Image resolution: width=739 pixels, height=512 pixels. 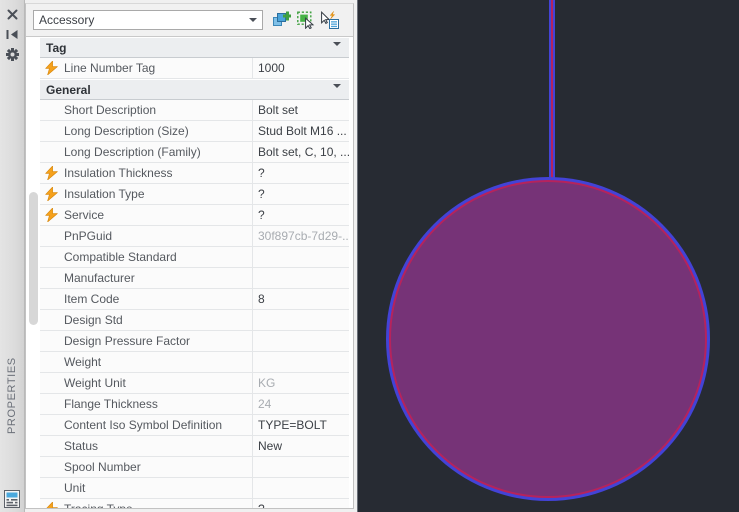 I want to click on property-name: Weight Unit, so click(x=157, y=383).